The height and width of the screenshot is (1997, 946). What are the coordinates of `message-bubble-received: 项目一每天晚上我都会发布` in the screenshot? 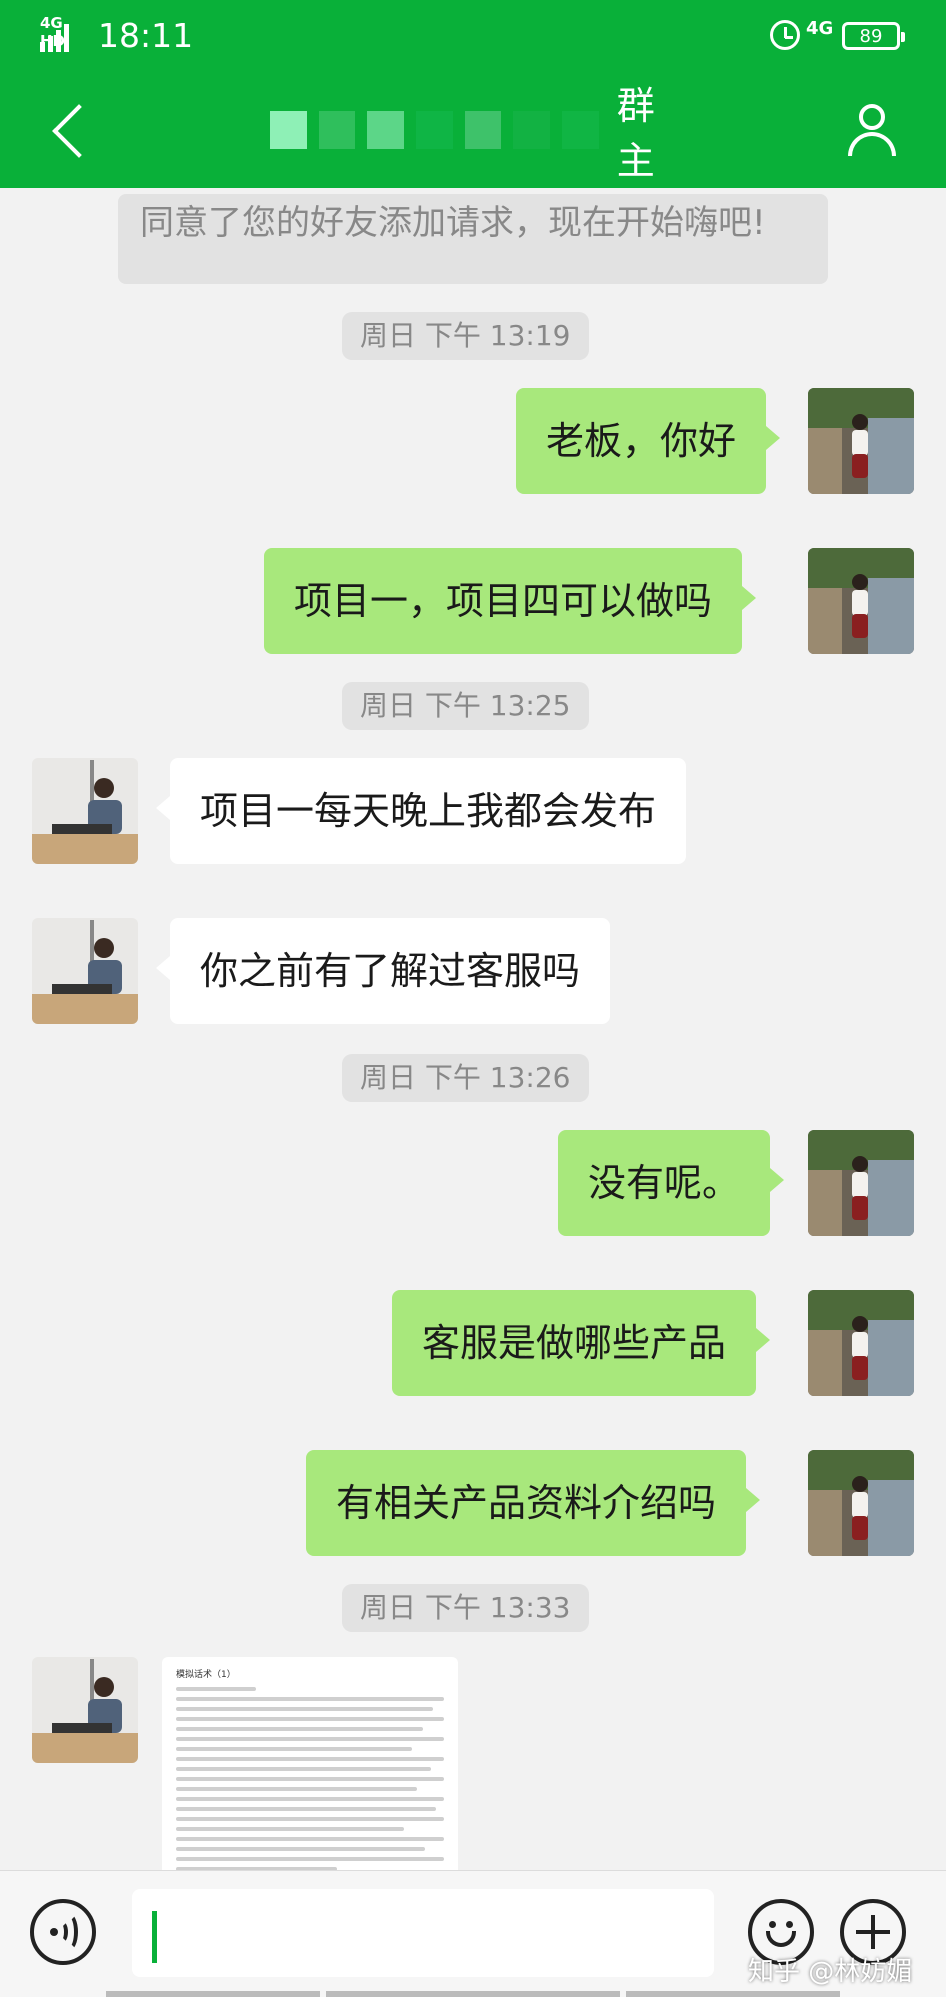 It's located at (421, 811).